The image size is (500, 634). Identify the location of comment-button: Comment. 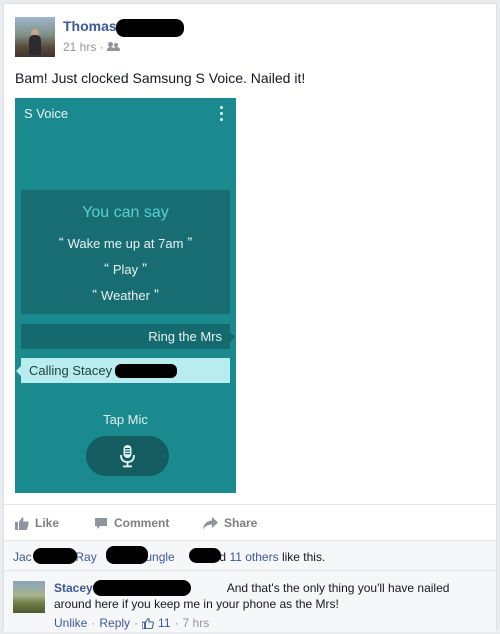
(131, 523).